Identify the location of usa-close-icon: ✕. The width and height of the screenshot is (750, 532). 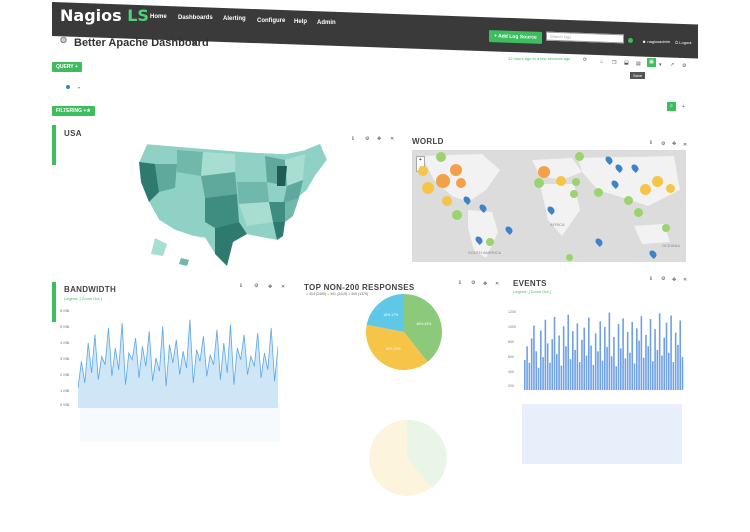
(392, 139).